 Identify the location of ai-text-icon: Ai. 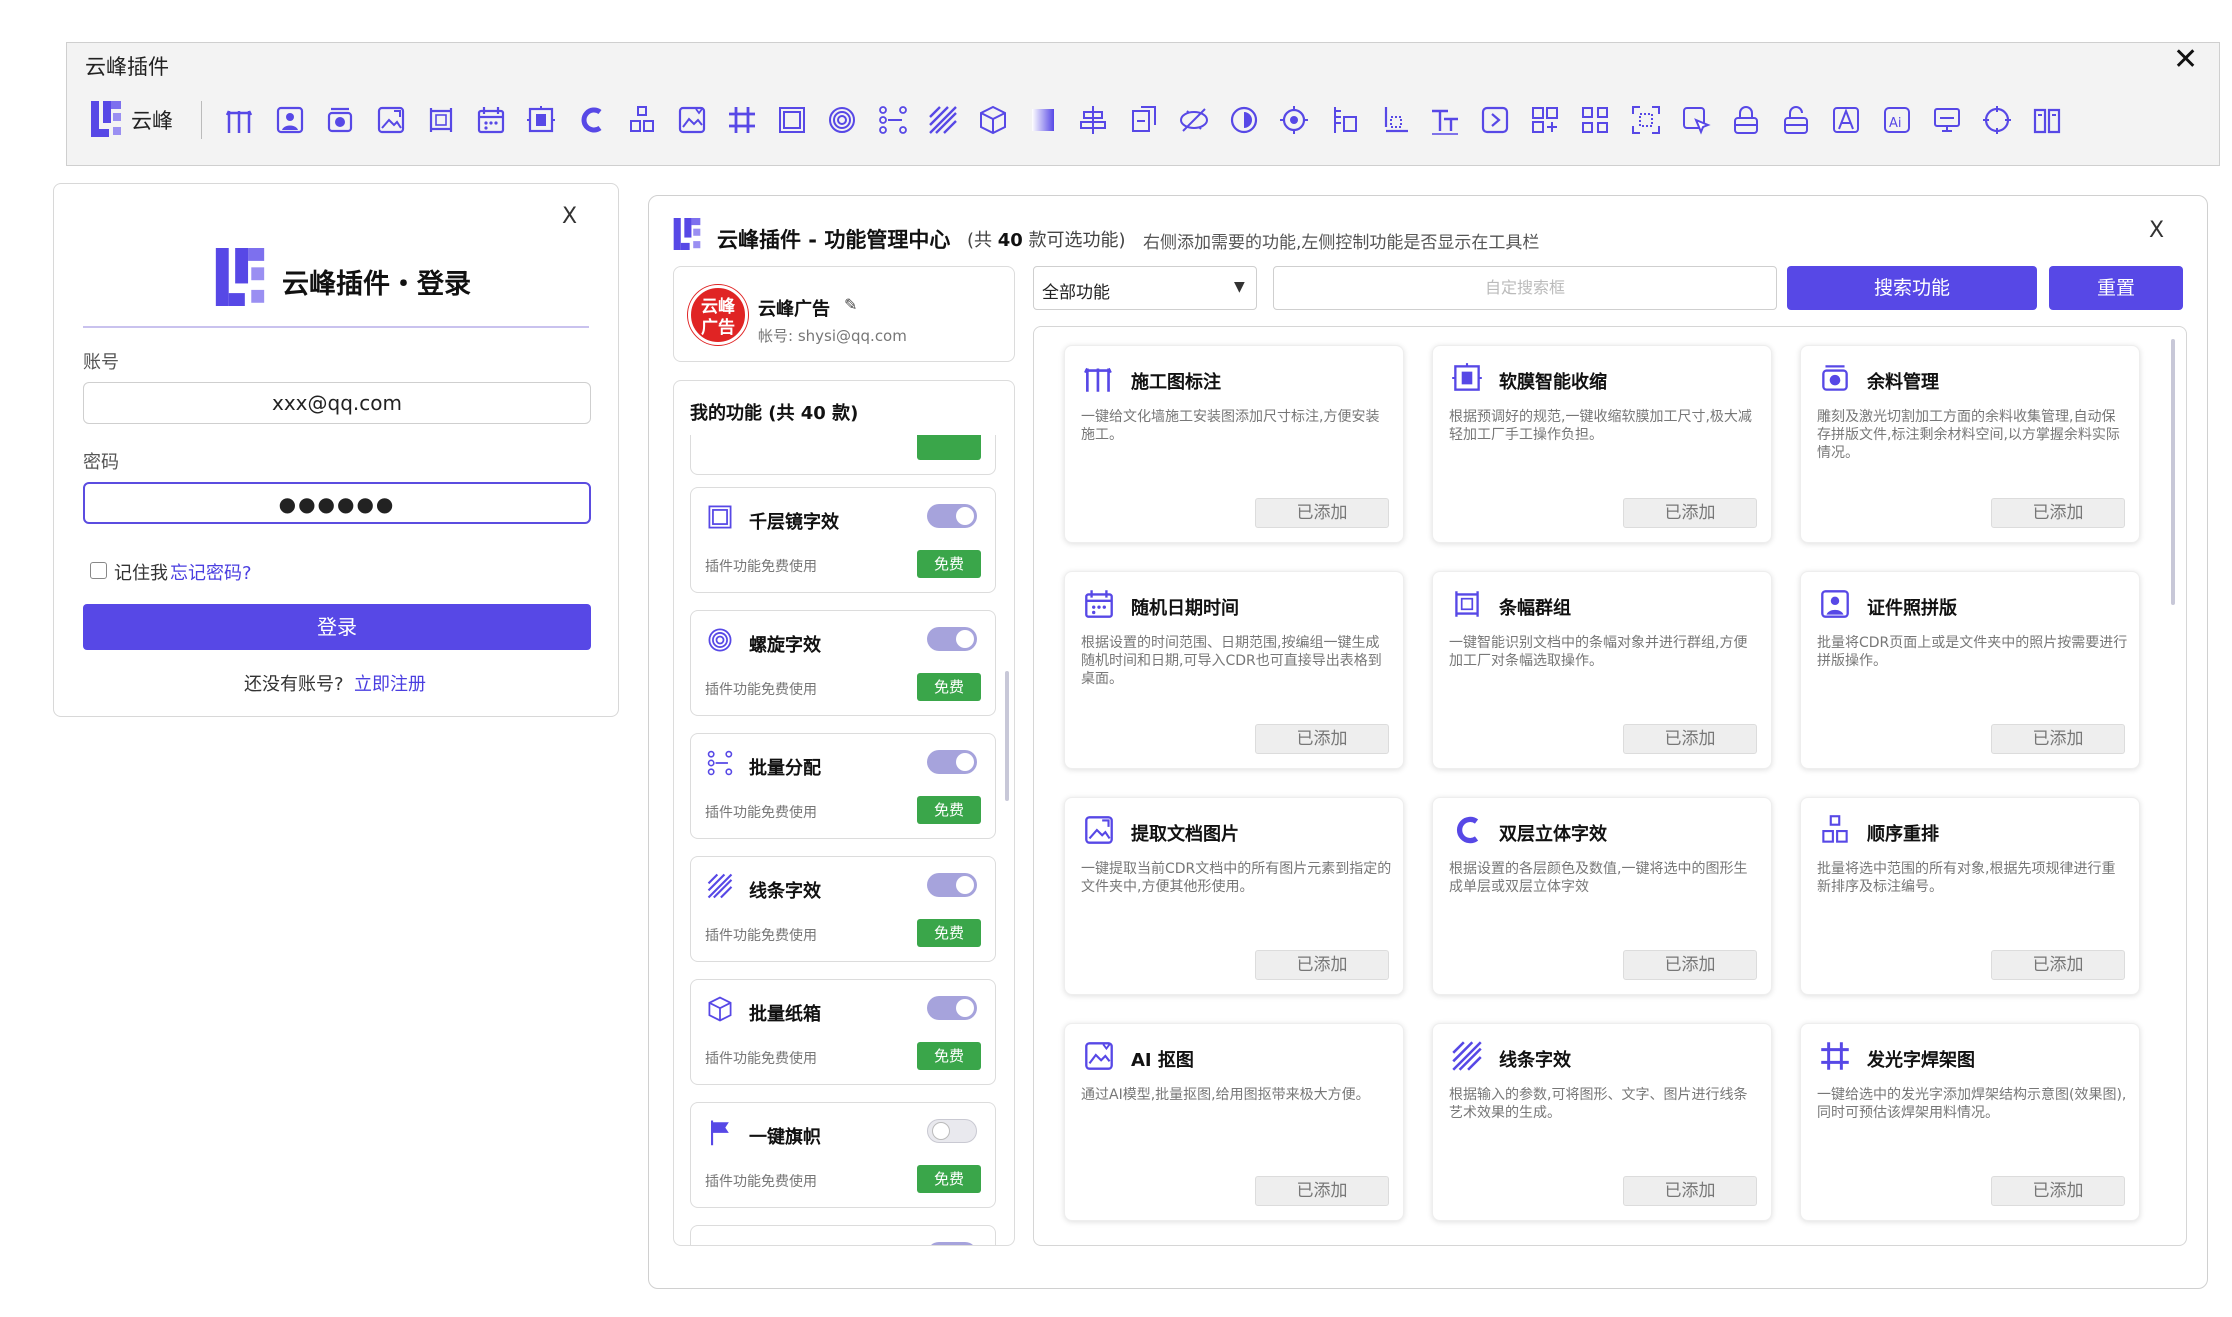
(1896, 120).